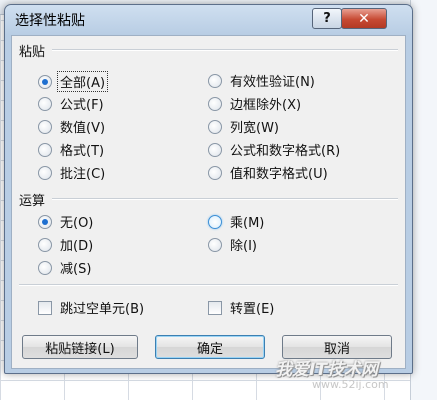 The image size is (437, 400). I want to click on paste-option-label: 全部(A), so click(83, 81).